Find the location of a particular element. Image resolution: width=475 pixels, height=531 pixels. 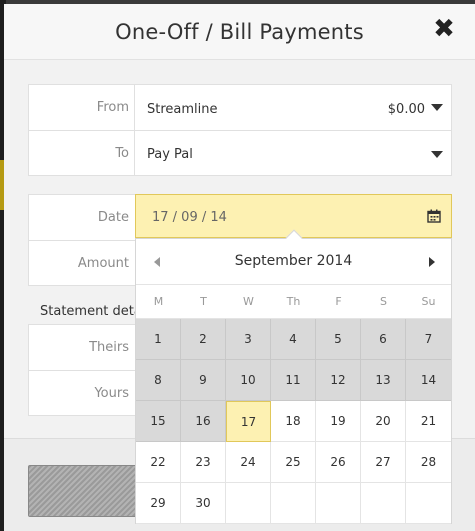

weekday-header: M T W Th F S Su is located at coordinates (293, 302).